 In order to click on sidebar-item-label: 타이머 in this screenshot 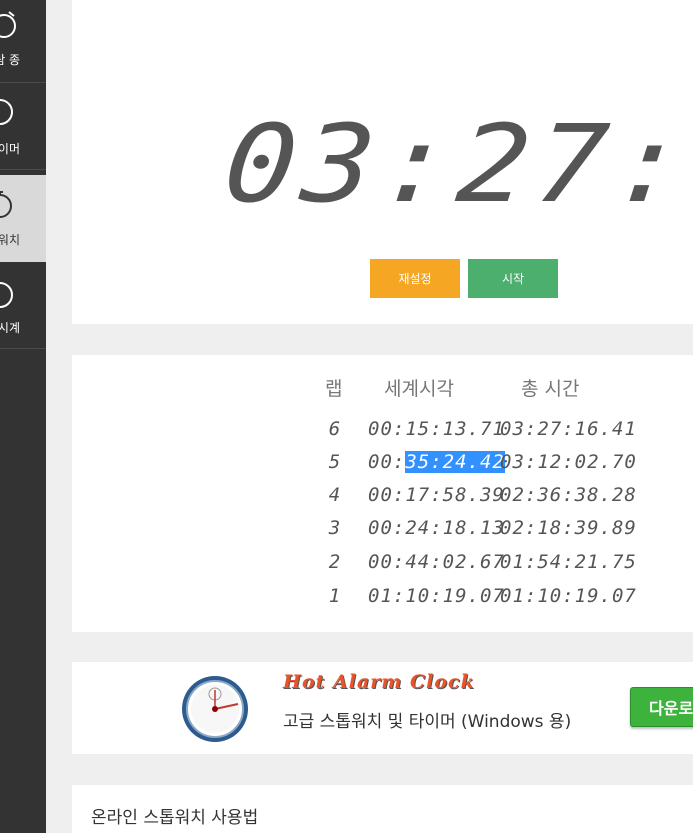, I will do `click(10, 149)`.